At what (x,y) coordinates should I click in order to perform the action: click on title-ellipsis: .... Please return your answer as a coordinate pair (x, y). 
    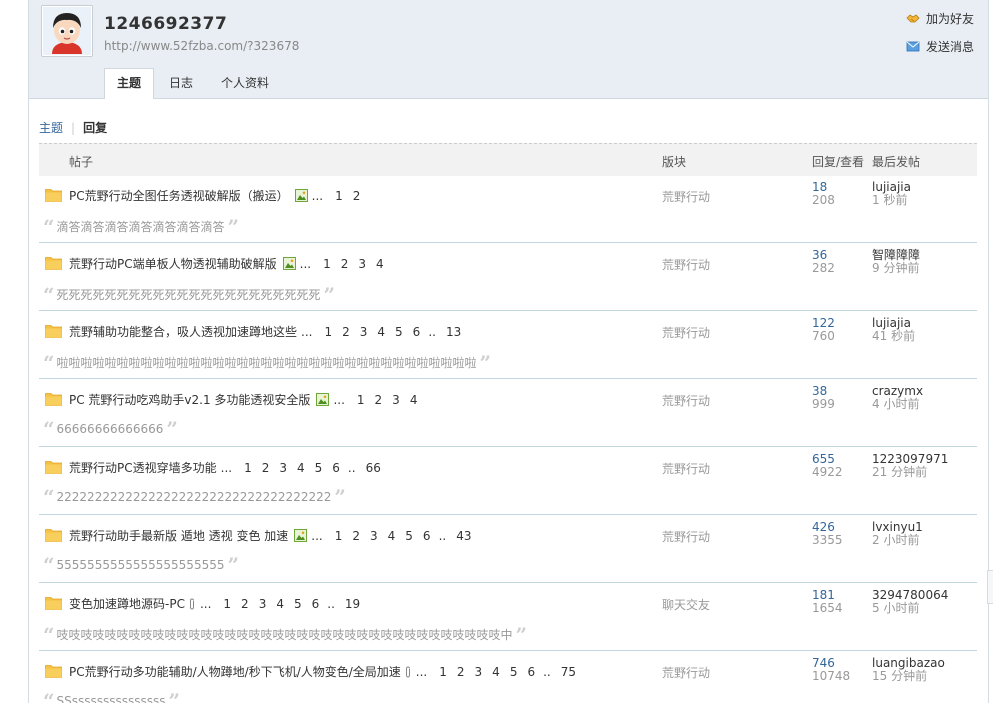
    Looking at the image, I should click on (305, 263).